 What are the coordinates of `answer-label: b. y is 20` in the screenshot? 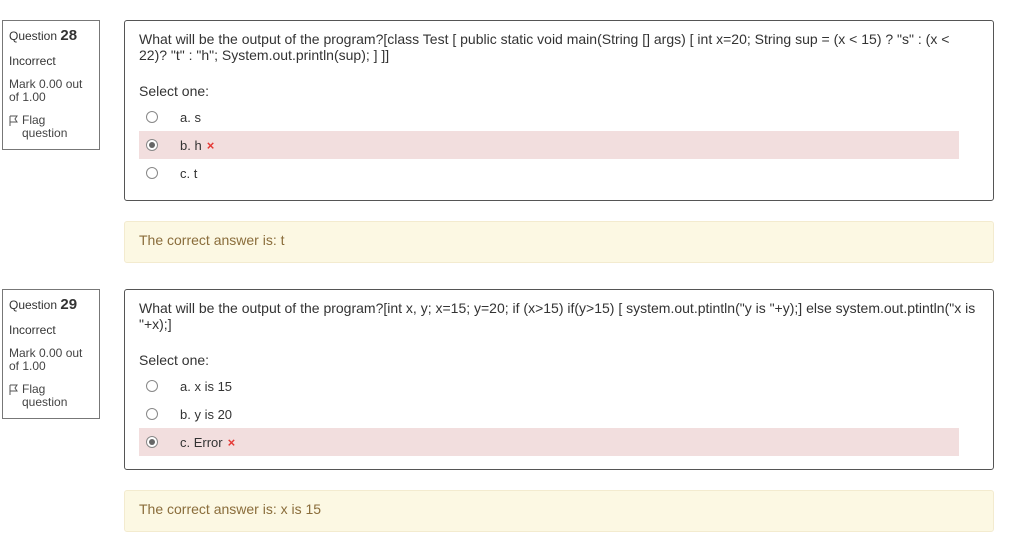 It's located at (206, 414).